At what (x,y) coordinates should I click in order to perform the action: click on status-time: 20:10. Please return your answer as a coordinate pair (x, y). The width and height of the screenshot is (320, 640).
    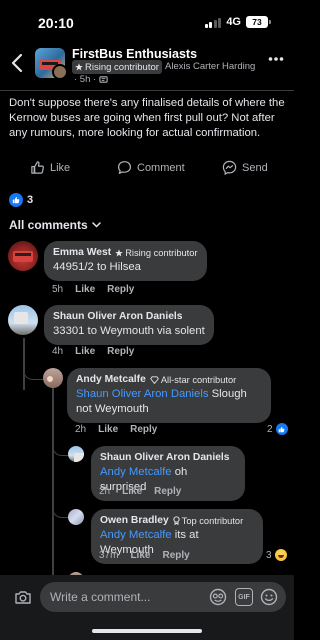
    Looking at the image, I should click on (56, 23).